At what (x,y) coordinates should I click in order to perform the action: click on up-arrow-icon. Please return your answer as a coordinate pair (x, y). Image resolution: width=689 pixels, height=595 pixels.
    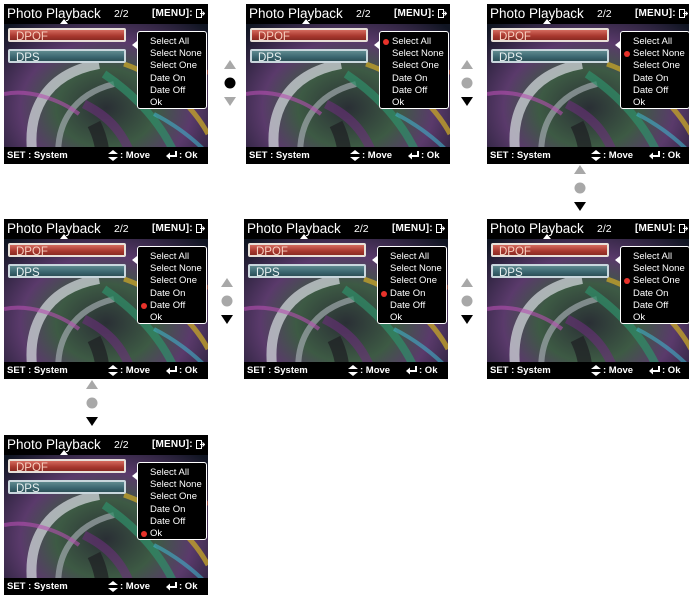
    Looking at the image, I should click on (580, 169).